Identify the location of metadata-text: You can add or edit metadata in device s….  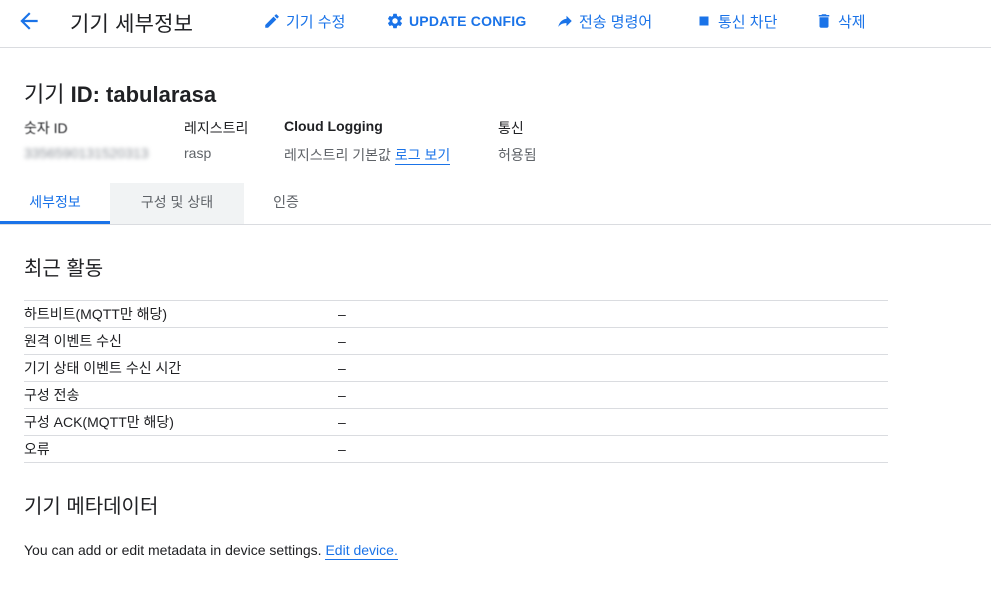
(175, 550).